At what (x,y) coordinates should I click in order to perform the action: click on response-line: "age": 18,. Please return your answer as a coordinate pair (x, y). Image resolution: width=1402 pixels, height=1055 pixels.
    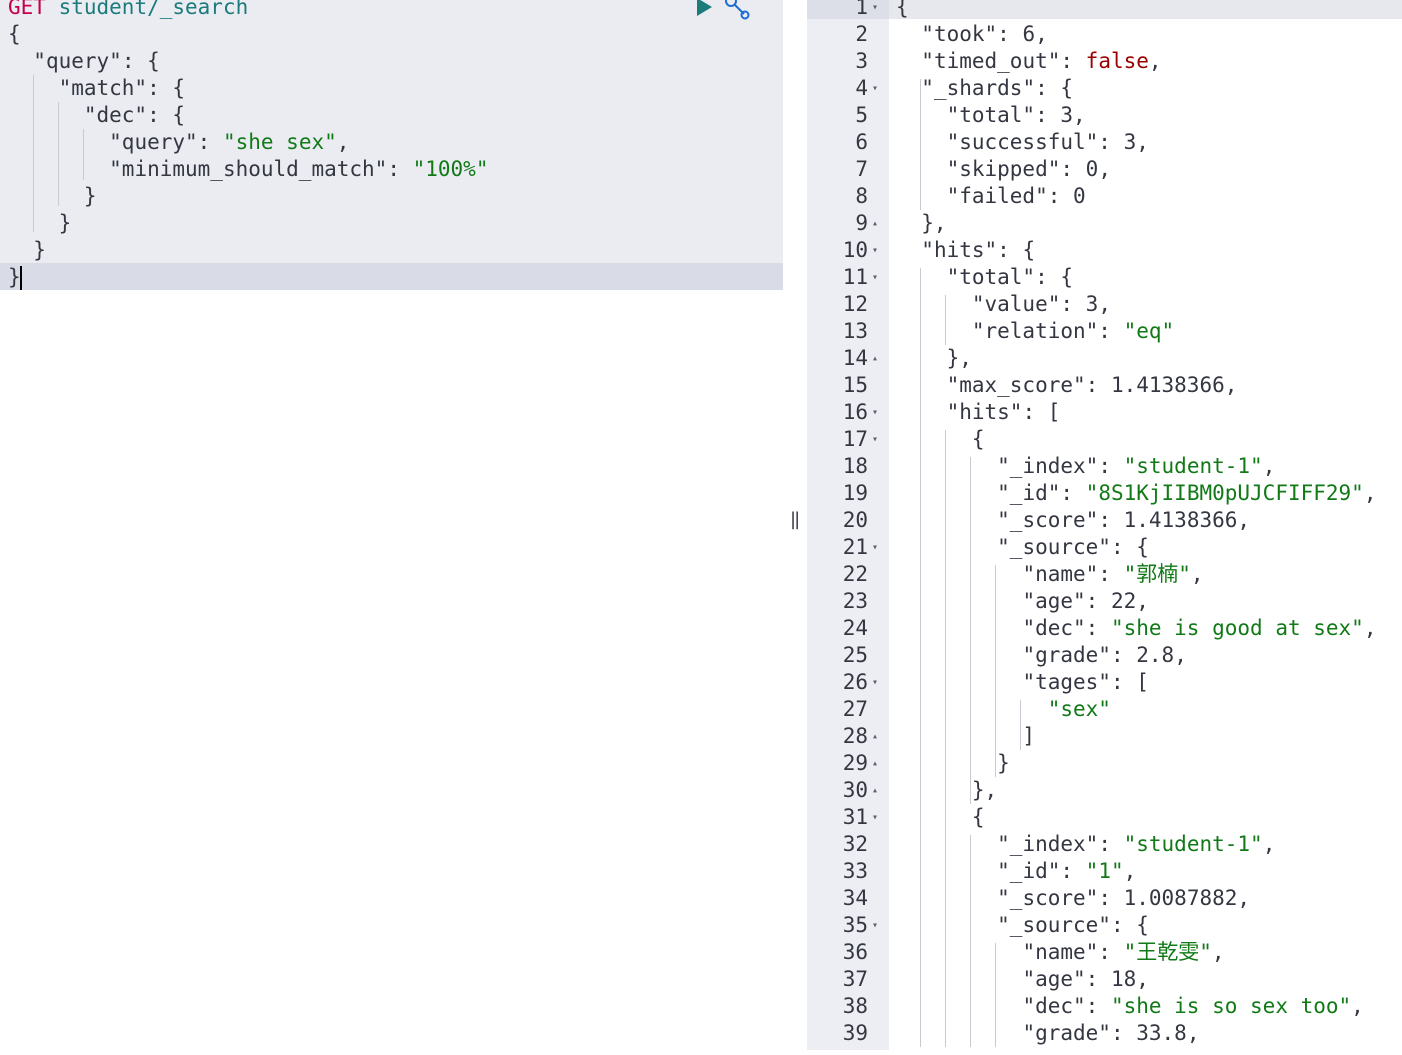
    Looking at the image, I should click on (1085, 979).